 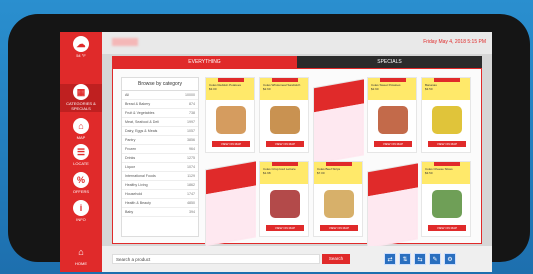 What do you see at coordinates (160, 194) in the screenshot?
I see `category-row: Household 1747` at bounding box center [160, 194].